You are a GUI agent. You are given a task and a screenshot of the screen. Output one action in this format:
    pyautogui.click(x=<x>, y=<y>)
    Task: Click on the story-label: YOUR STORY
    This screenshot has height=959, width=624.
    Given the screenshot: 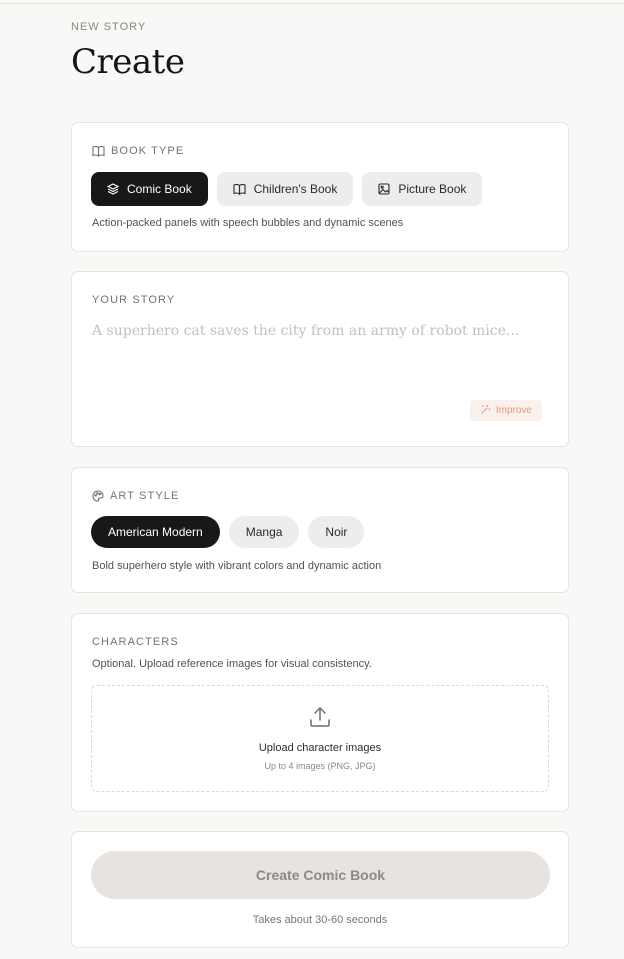 What is the action you would take?
    pyautogui.click(x=134, y=300)
    